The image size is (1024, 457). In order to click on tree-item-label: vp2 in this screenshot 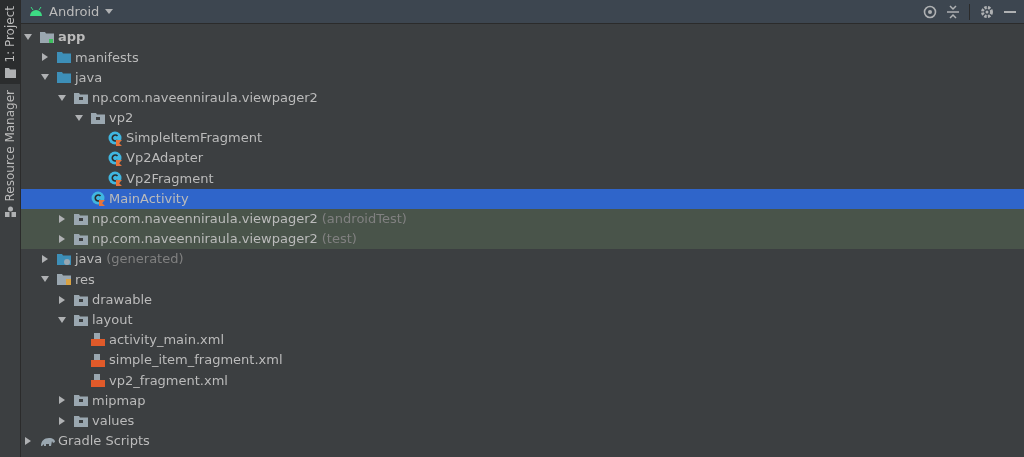, I will do `click(121, 118)`.